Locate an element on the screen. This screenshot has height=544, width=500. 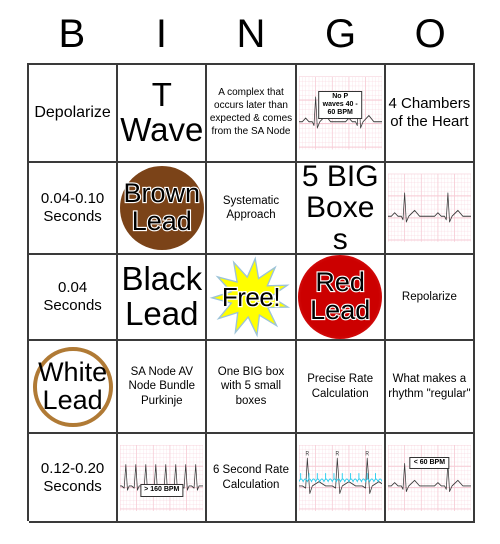
cell-n3: Free! is located at coordinates (252, 298).